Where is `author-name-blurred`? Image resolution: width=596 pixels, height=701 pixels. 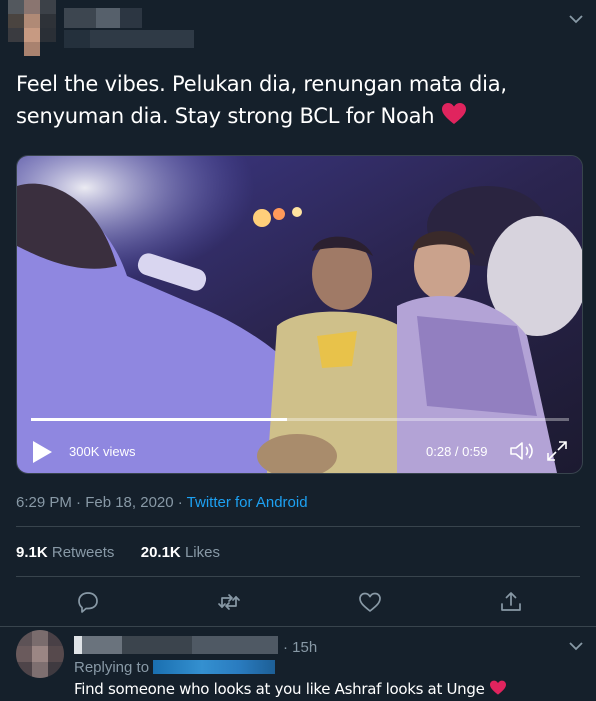 author-name-blurred is located at coordinates (129, 28).